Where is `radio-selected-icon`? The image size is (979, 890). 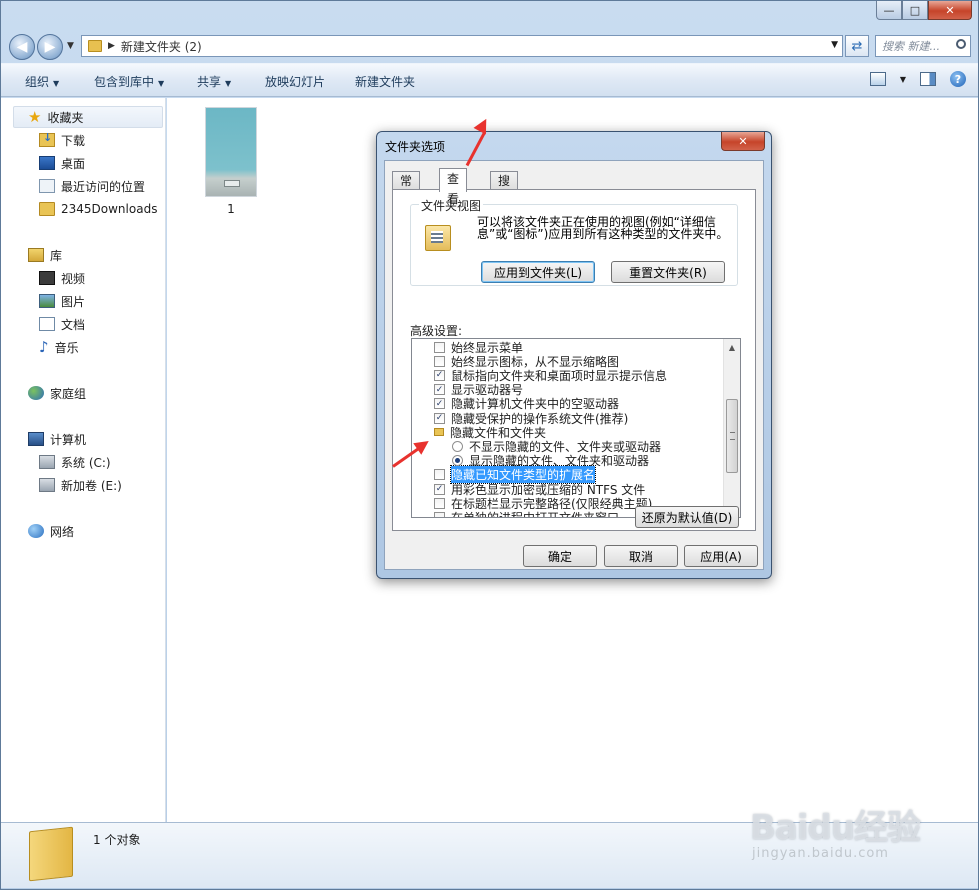 radio-selected-icon is located at coordinates (457, 461).